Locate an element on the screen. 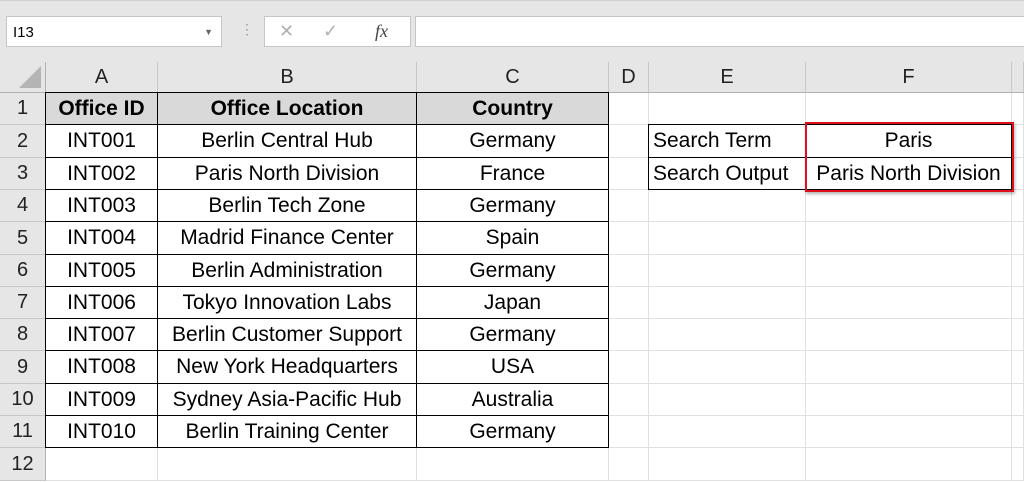 This screenshot has width=1024, height=482. select-all-button is located at coordinates (23, 77).